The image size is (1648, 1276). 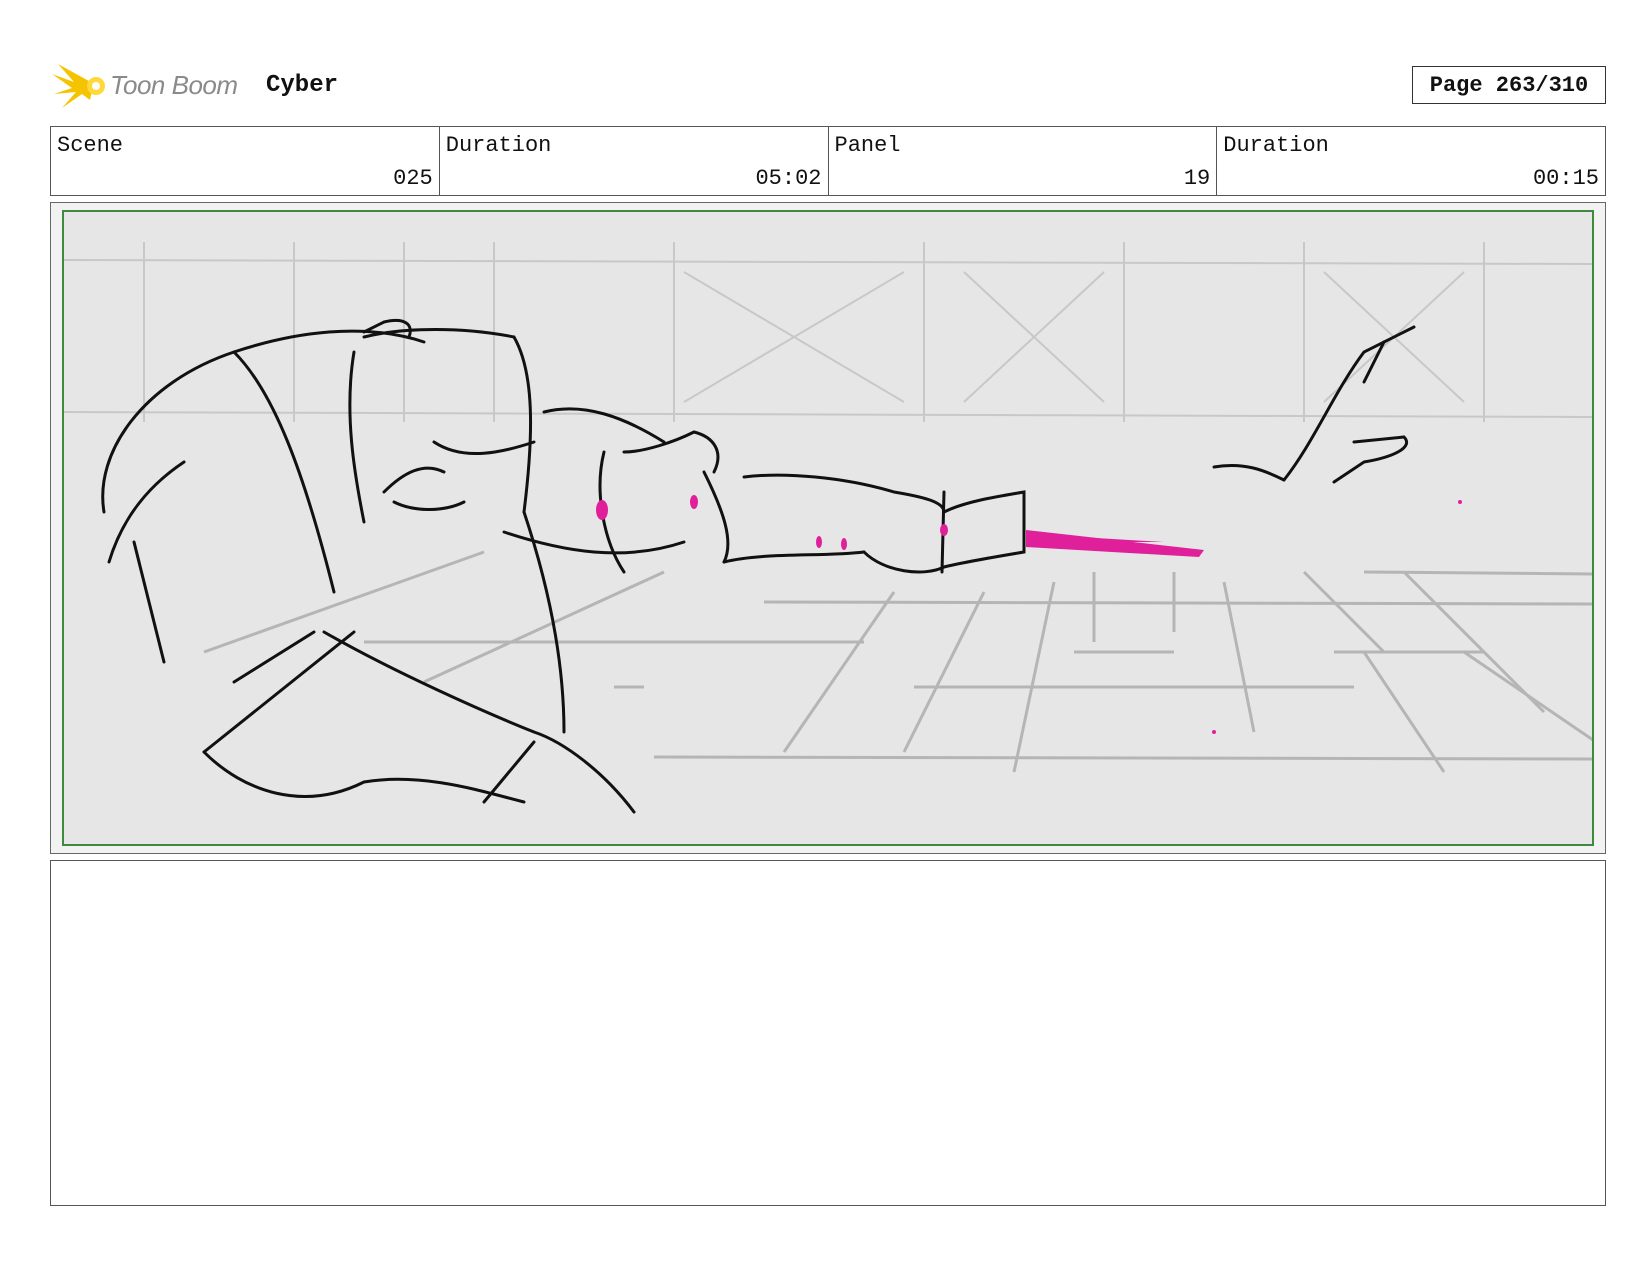 I want to click on project-title: Cyber, so click(x=302, y=85).